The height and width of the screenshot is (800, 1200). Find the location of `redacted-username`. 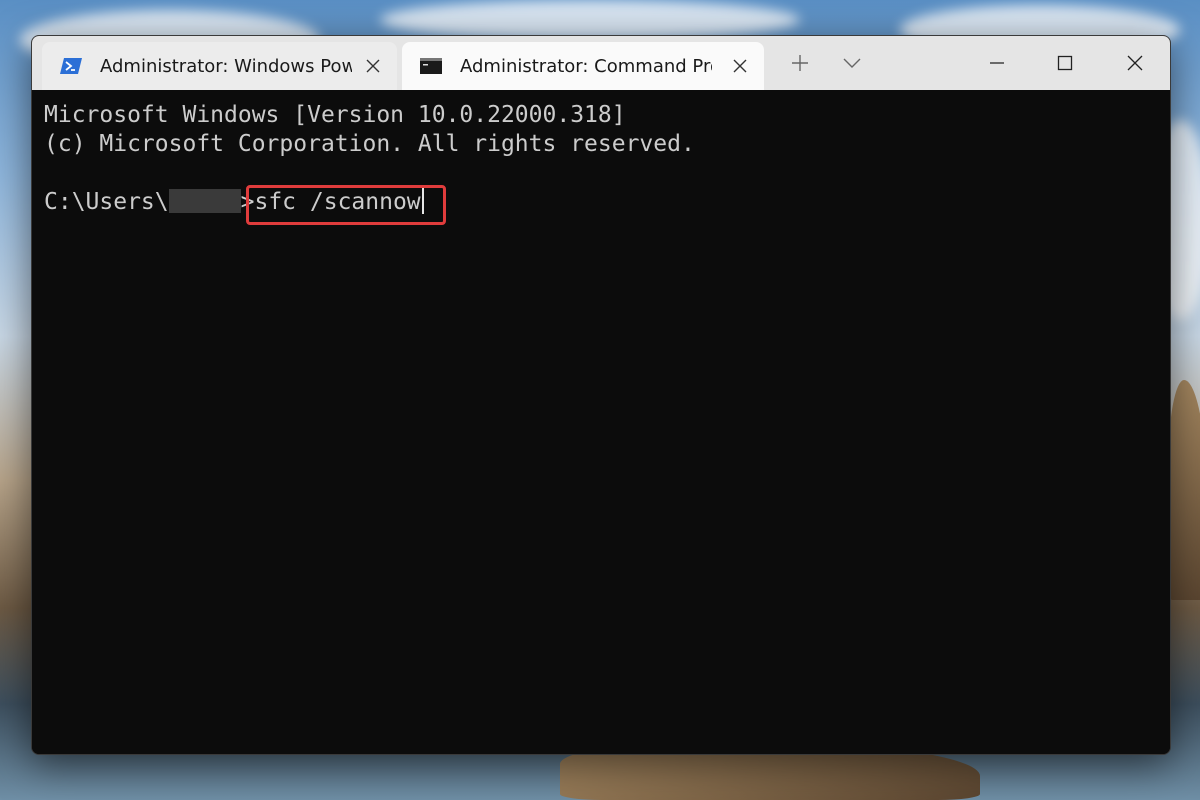

redacted-username is located at coordinates (204, 201).